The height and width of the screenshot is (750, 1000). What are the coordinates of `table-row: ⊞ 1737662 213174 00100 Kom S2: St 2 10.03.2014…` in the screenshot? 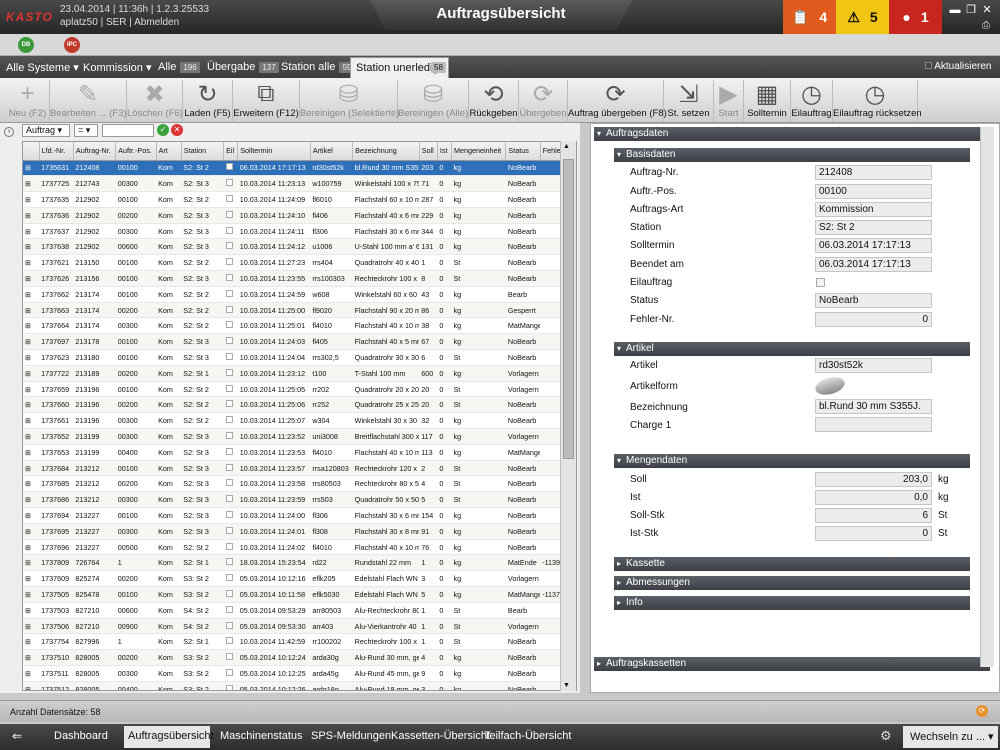 It's located at (293, 294).